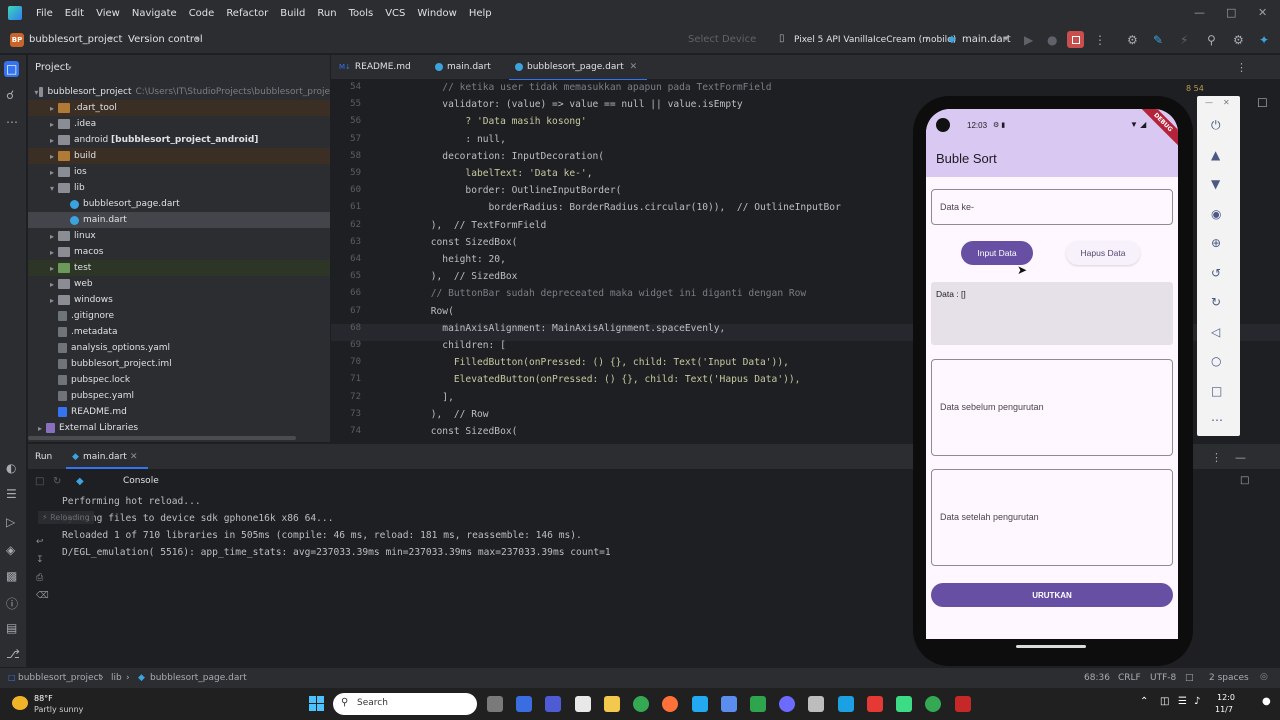  I want to click on menu-run: Run, so click(326, 13).